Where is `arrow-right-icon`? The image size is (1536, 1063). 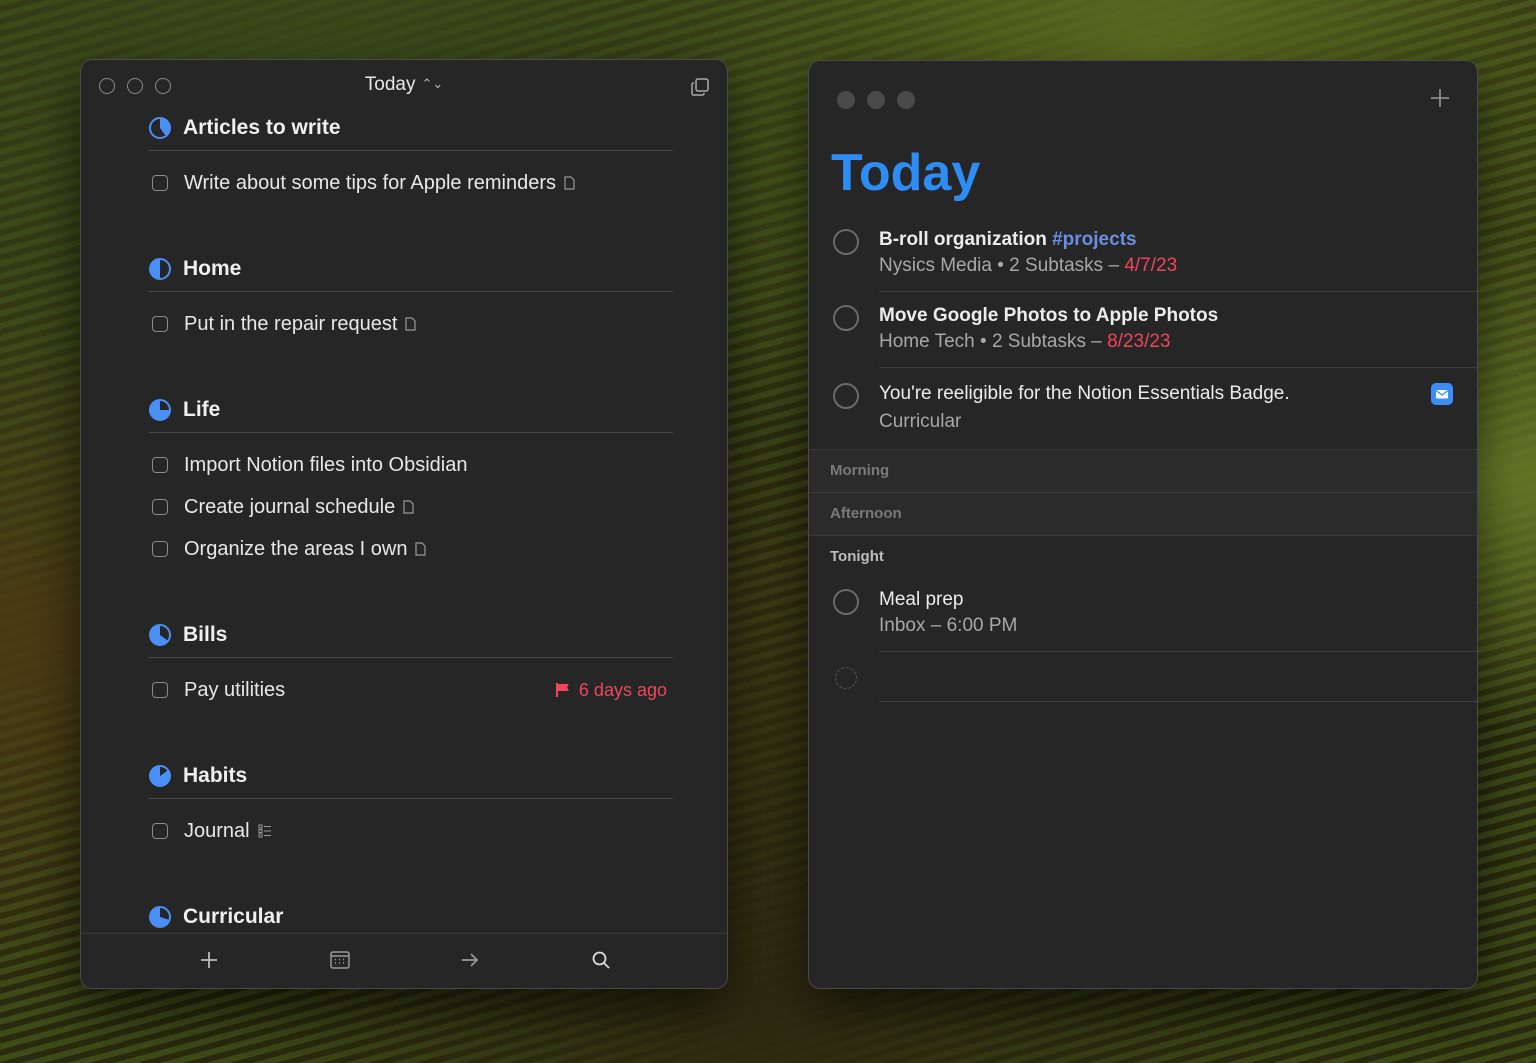
arrow-right-icon is located at coordinates (470, 960).